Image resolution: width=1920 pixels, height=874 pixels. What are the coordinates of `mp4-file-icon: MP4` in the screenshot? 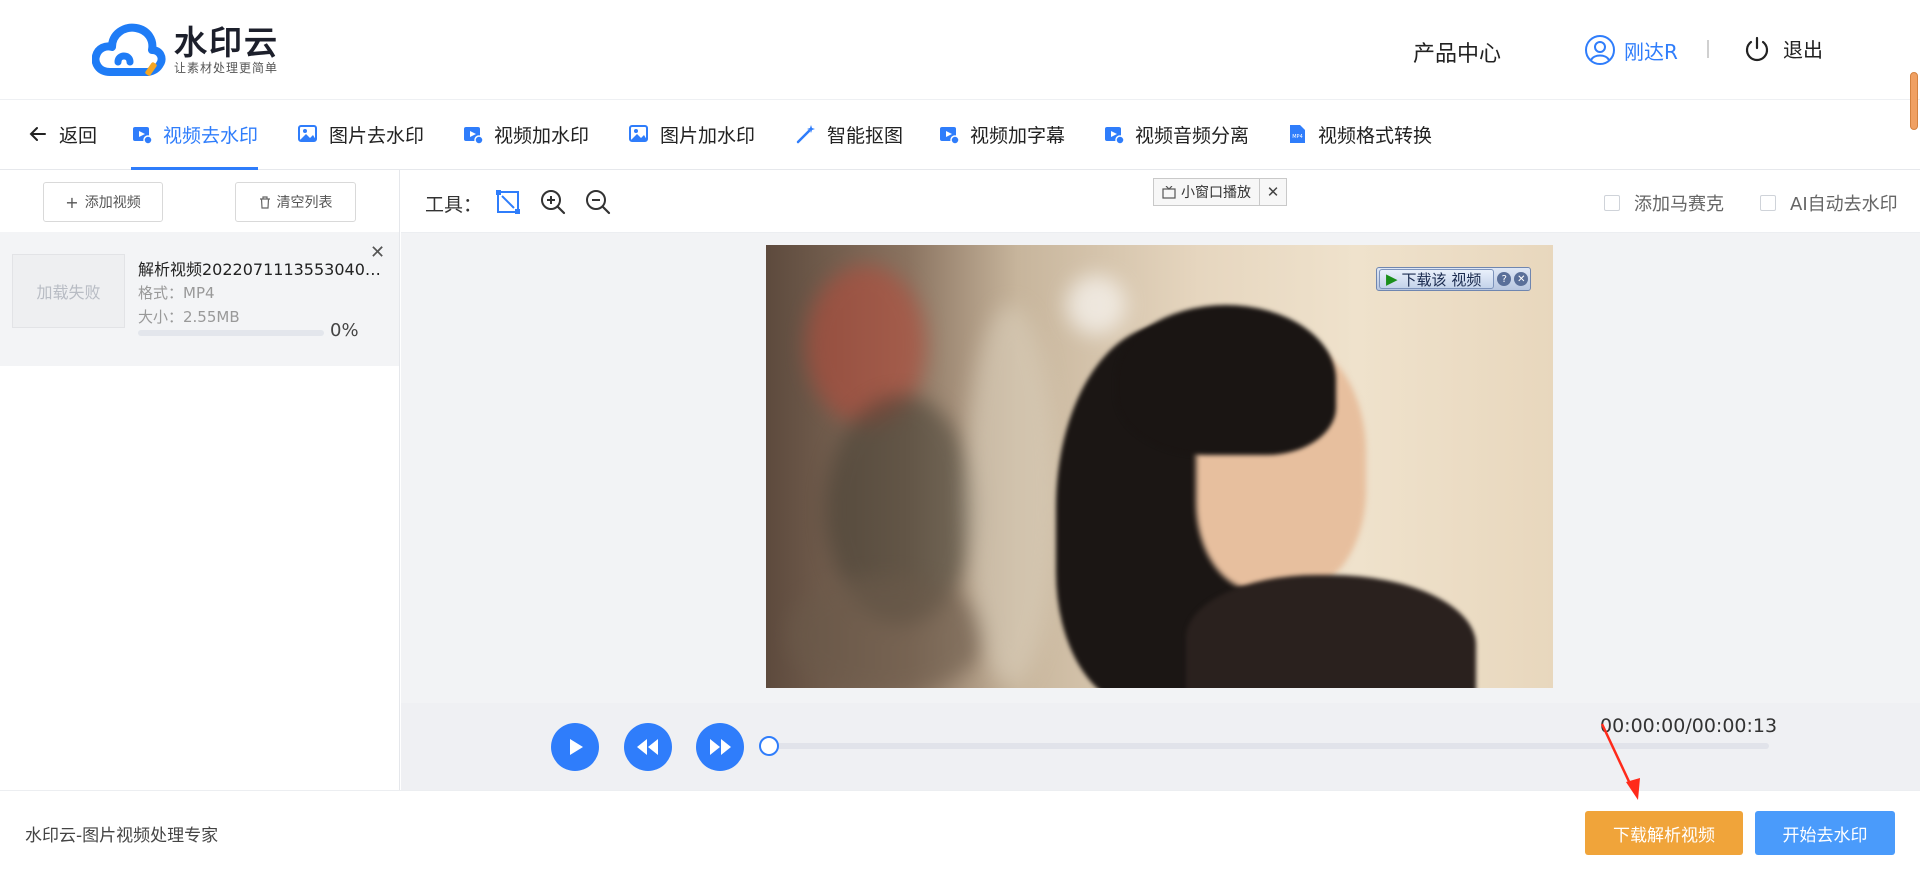 It's located at (1297, 134).